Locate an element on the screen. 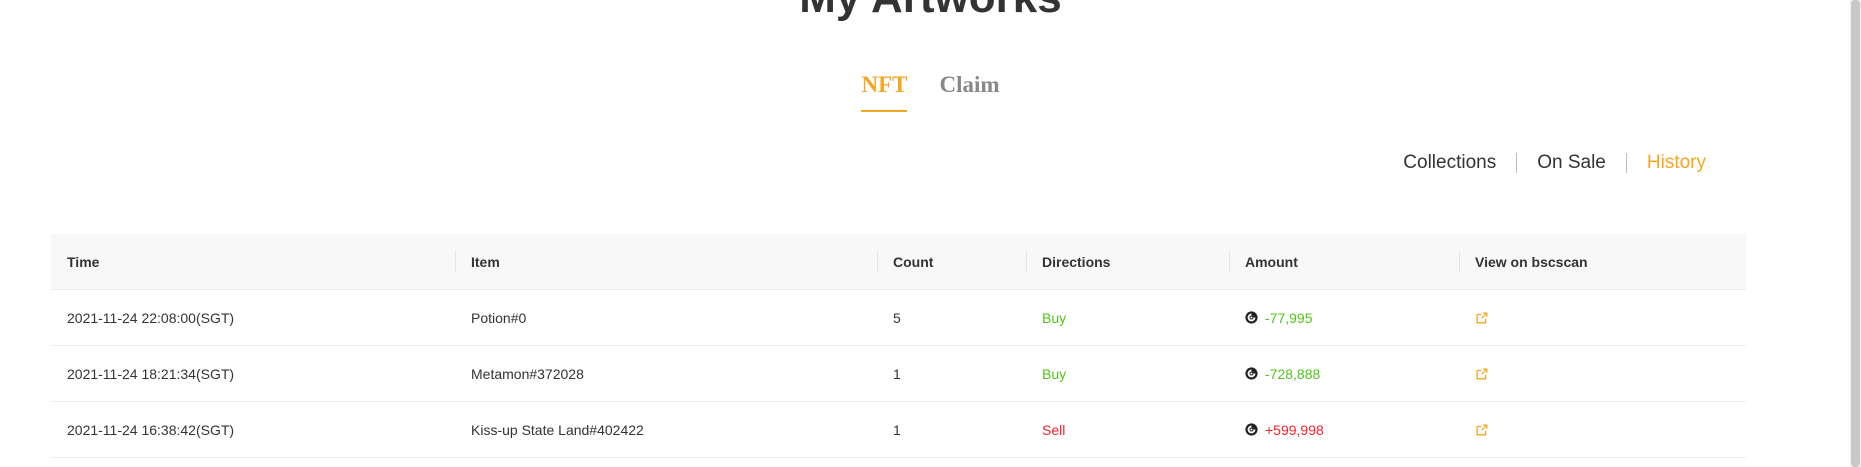 The width and height of the screenshot is (1861, 467). sub-navigation: Collections On Sale History is located at coordinates (1554, 163).